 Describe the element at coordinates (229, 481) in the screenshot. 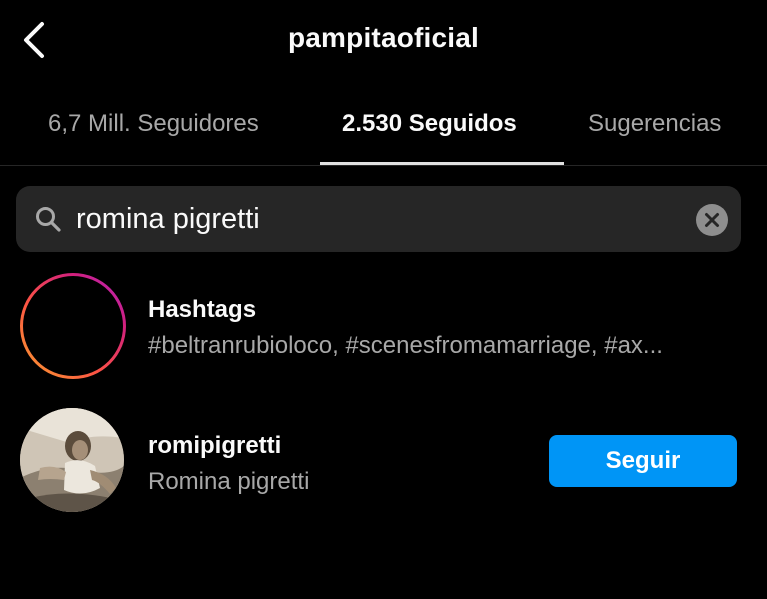

I see `full-name: Romina pigretti` at that location.